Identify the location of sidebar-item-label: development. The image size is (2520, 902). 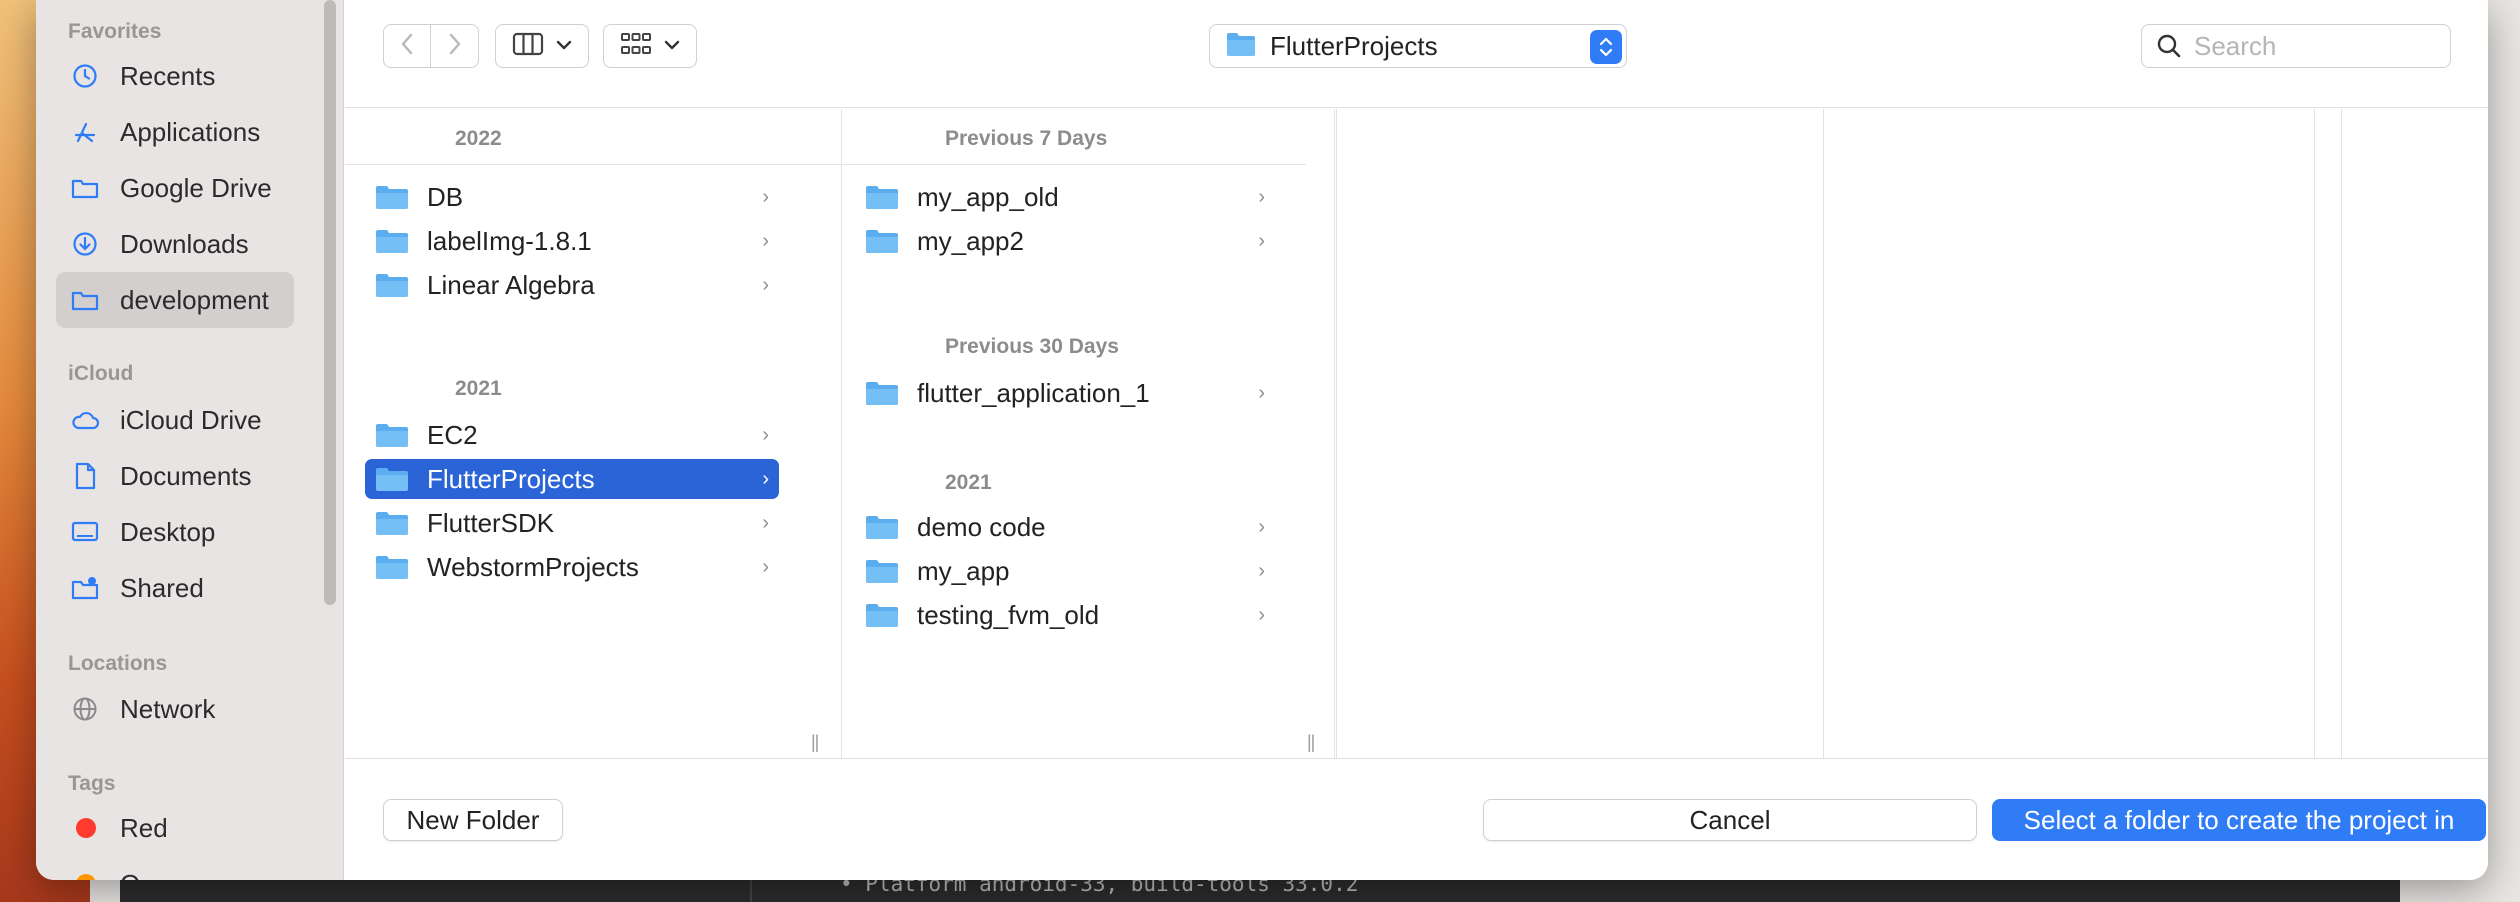
(194, 299).